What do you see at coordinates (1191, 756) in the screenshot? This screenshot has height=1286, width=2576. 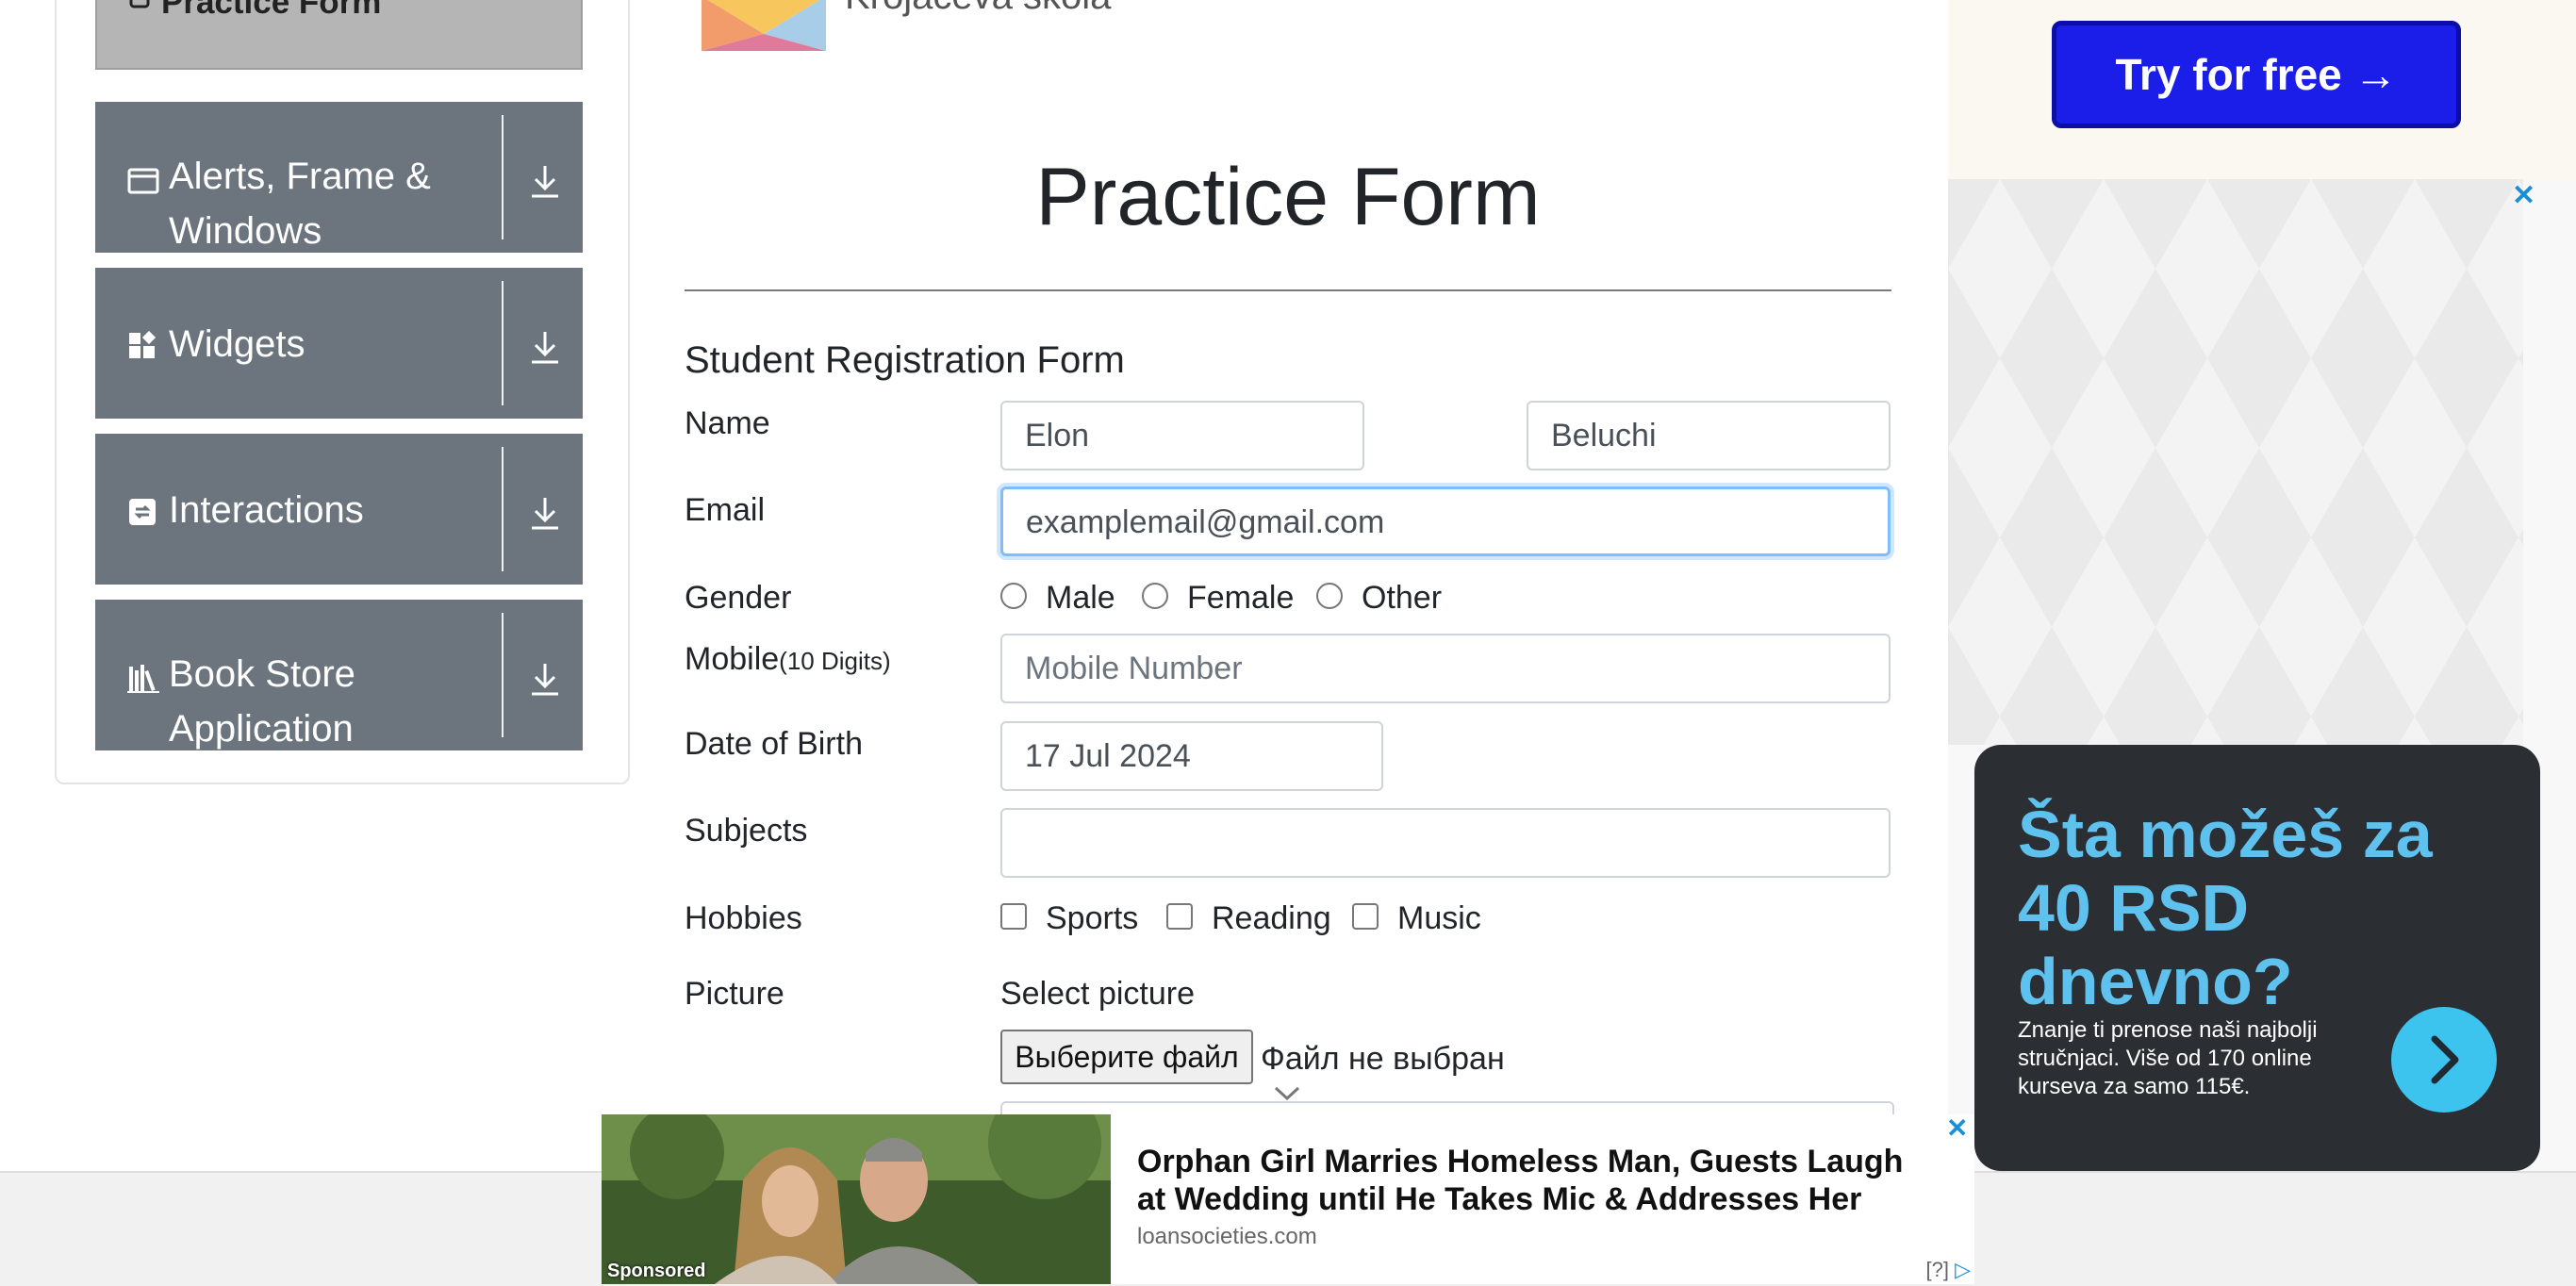 I see `dob-input: 17 Jul 2024` at bounding box center [1191, 756].